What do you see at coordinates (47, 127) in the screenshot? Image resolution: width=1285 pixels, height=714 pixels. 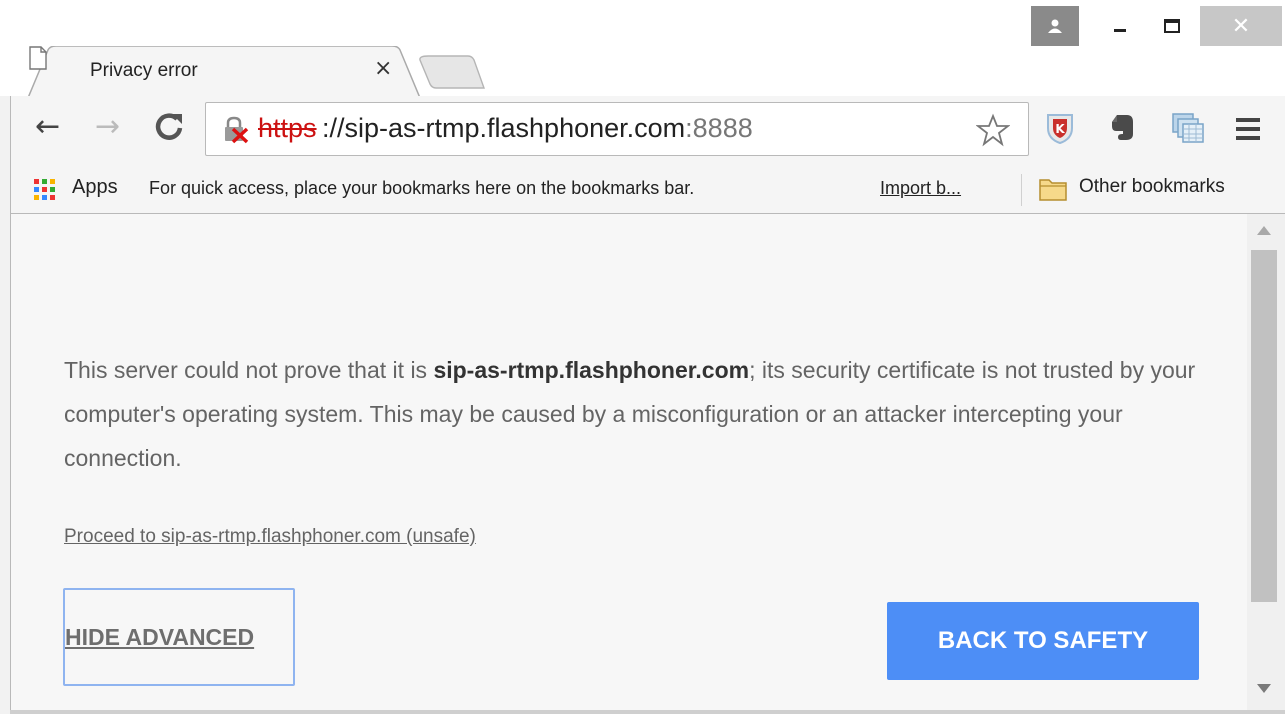 I see `back-button: ←` at bounding box center [47, 127].